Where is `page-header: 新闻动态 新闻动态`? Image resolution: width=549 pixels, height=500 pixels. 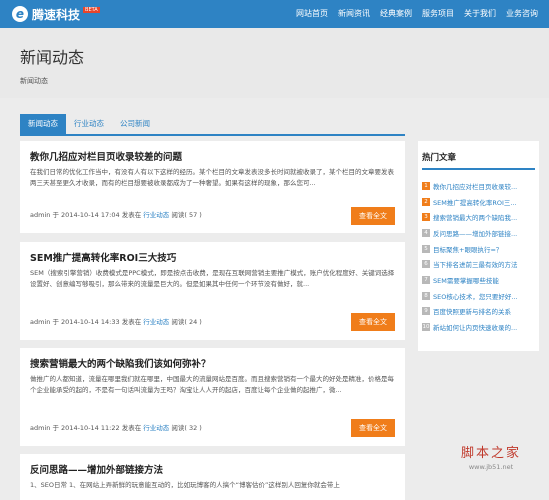 page-header: 新闻动态 新闻动态 is located at coordinates (274, 63).